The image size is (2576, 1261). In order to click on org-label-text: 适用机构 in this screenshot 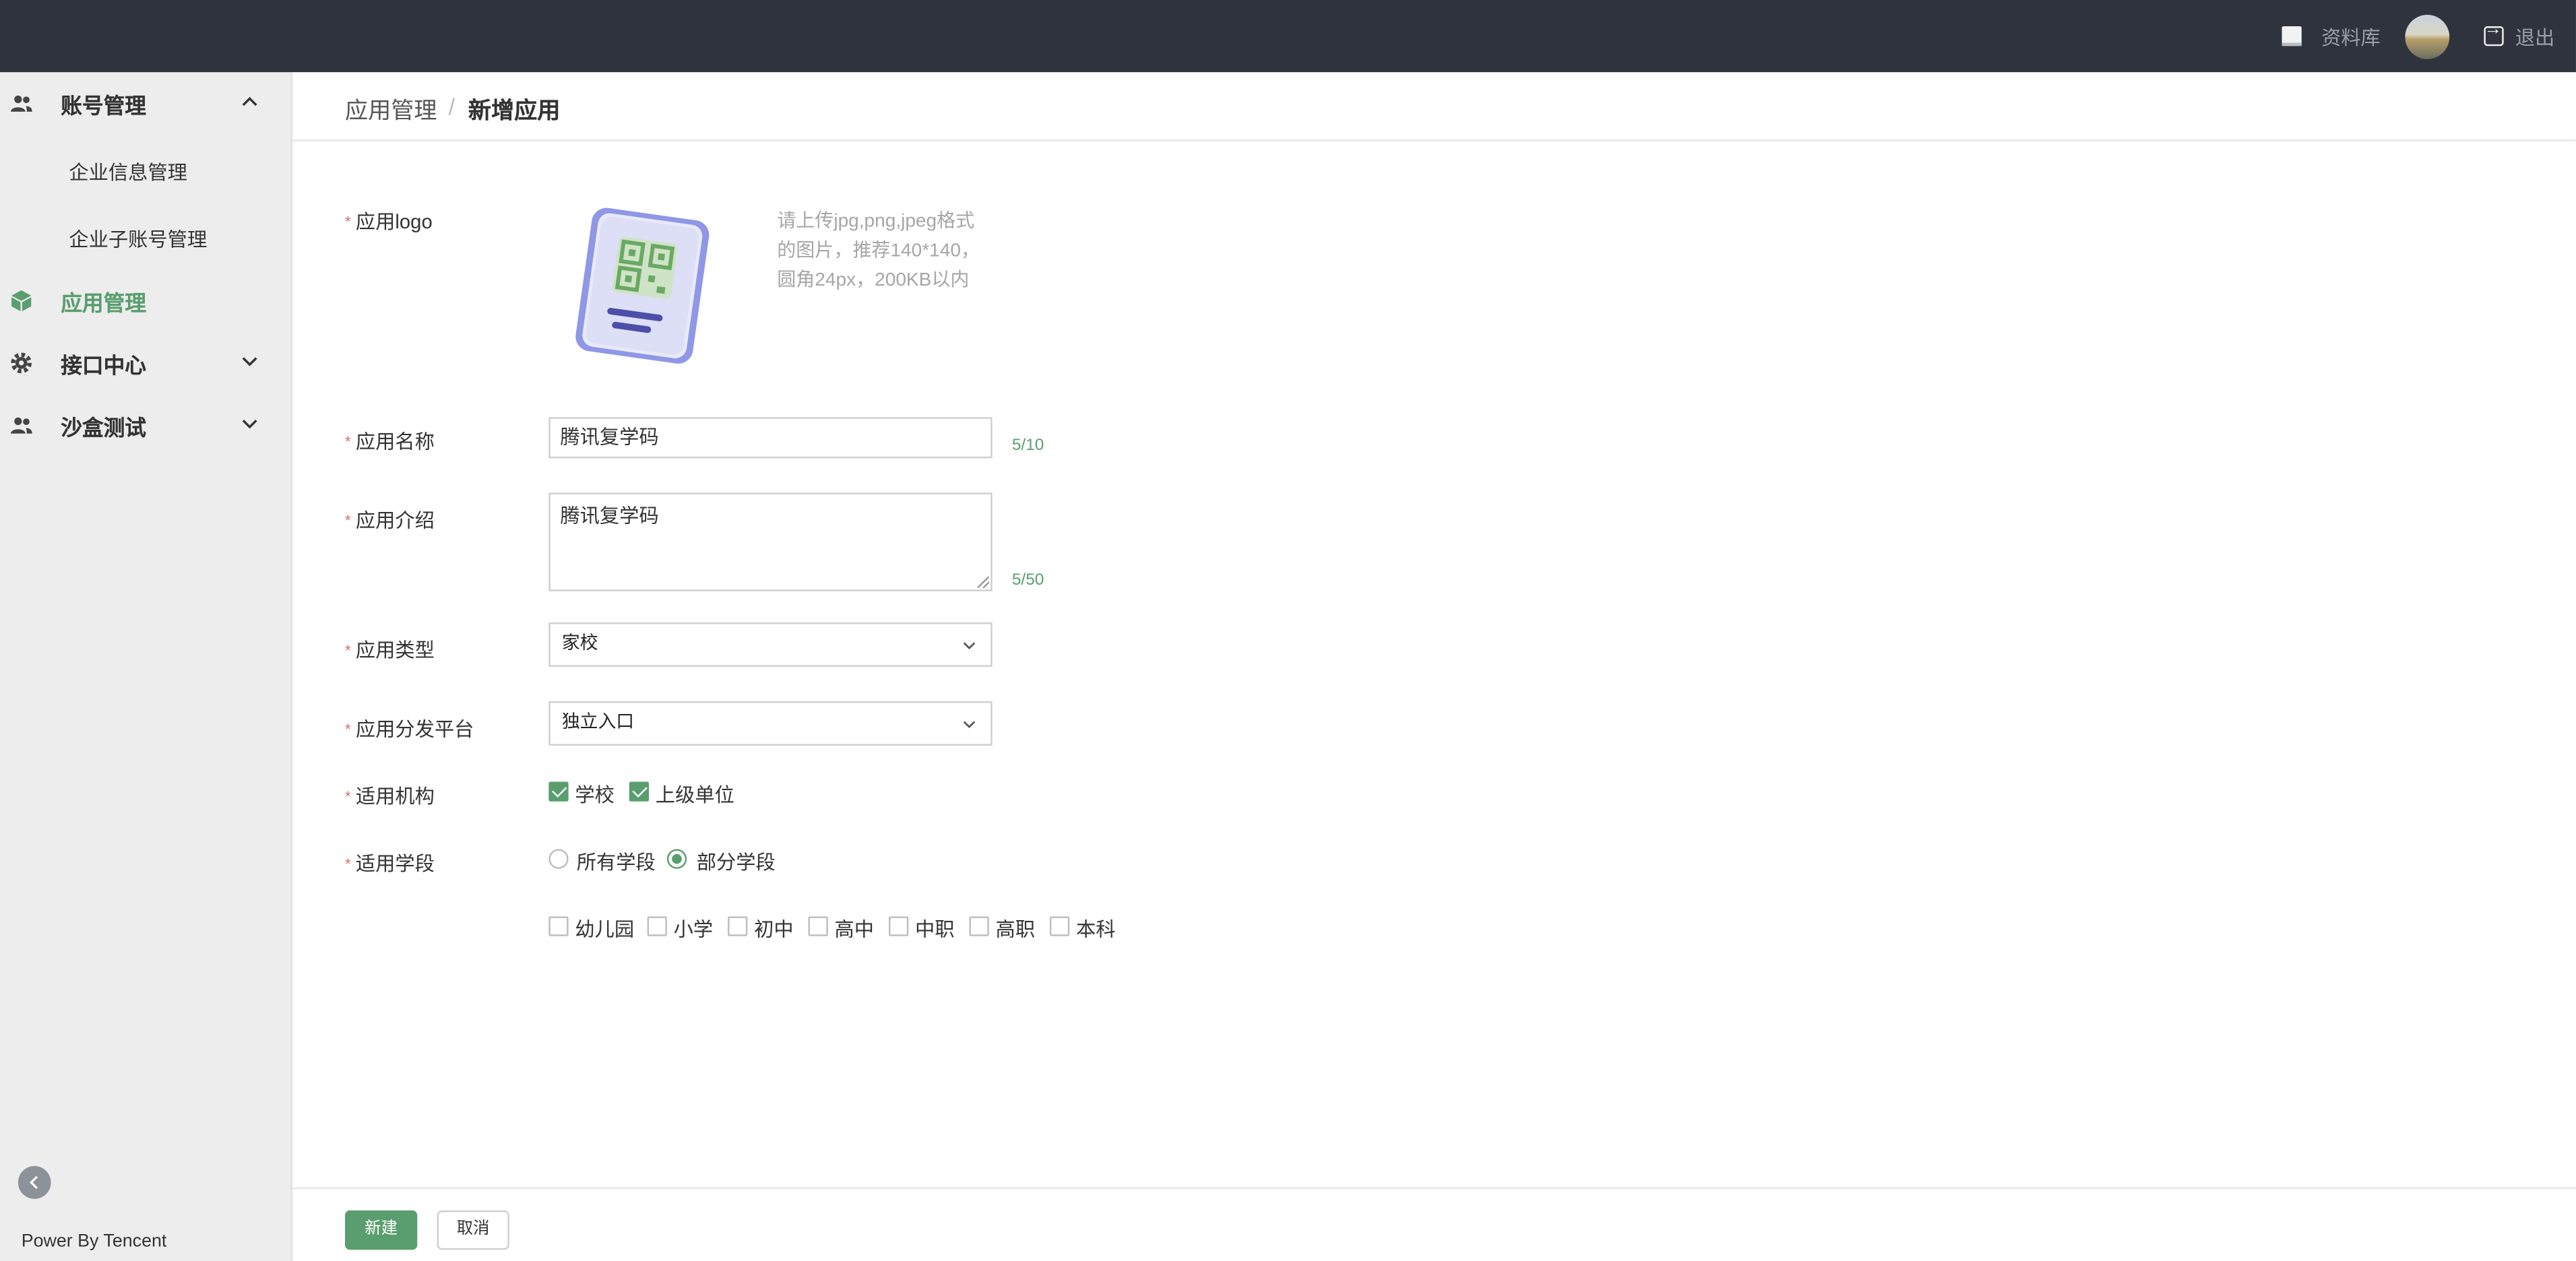, I will do `click(395, 797)`.